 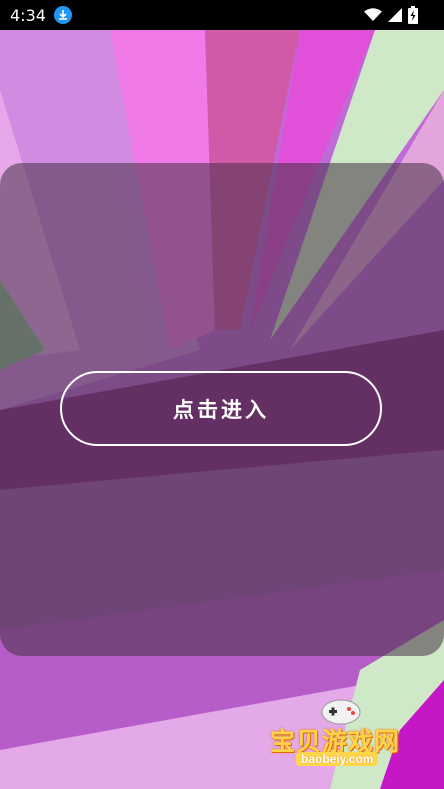 What do you see at coordinates (413, 15) in the screenshot?
I see `battery-icon` at bounding box center [413, 15].